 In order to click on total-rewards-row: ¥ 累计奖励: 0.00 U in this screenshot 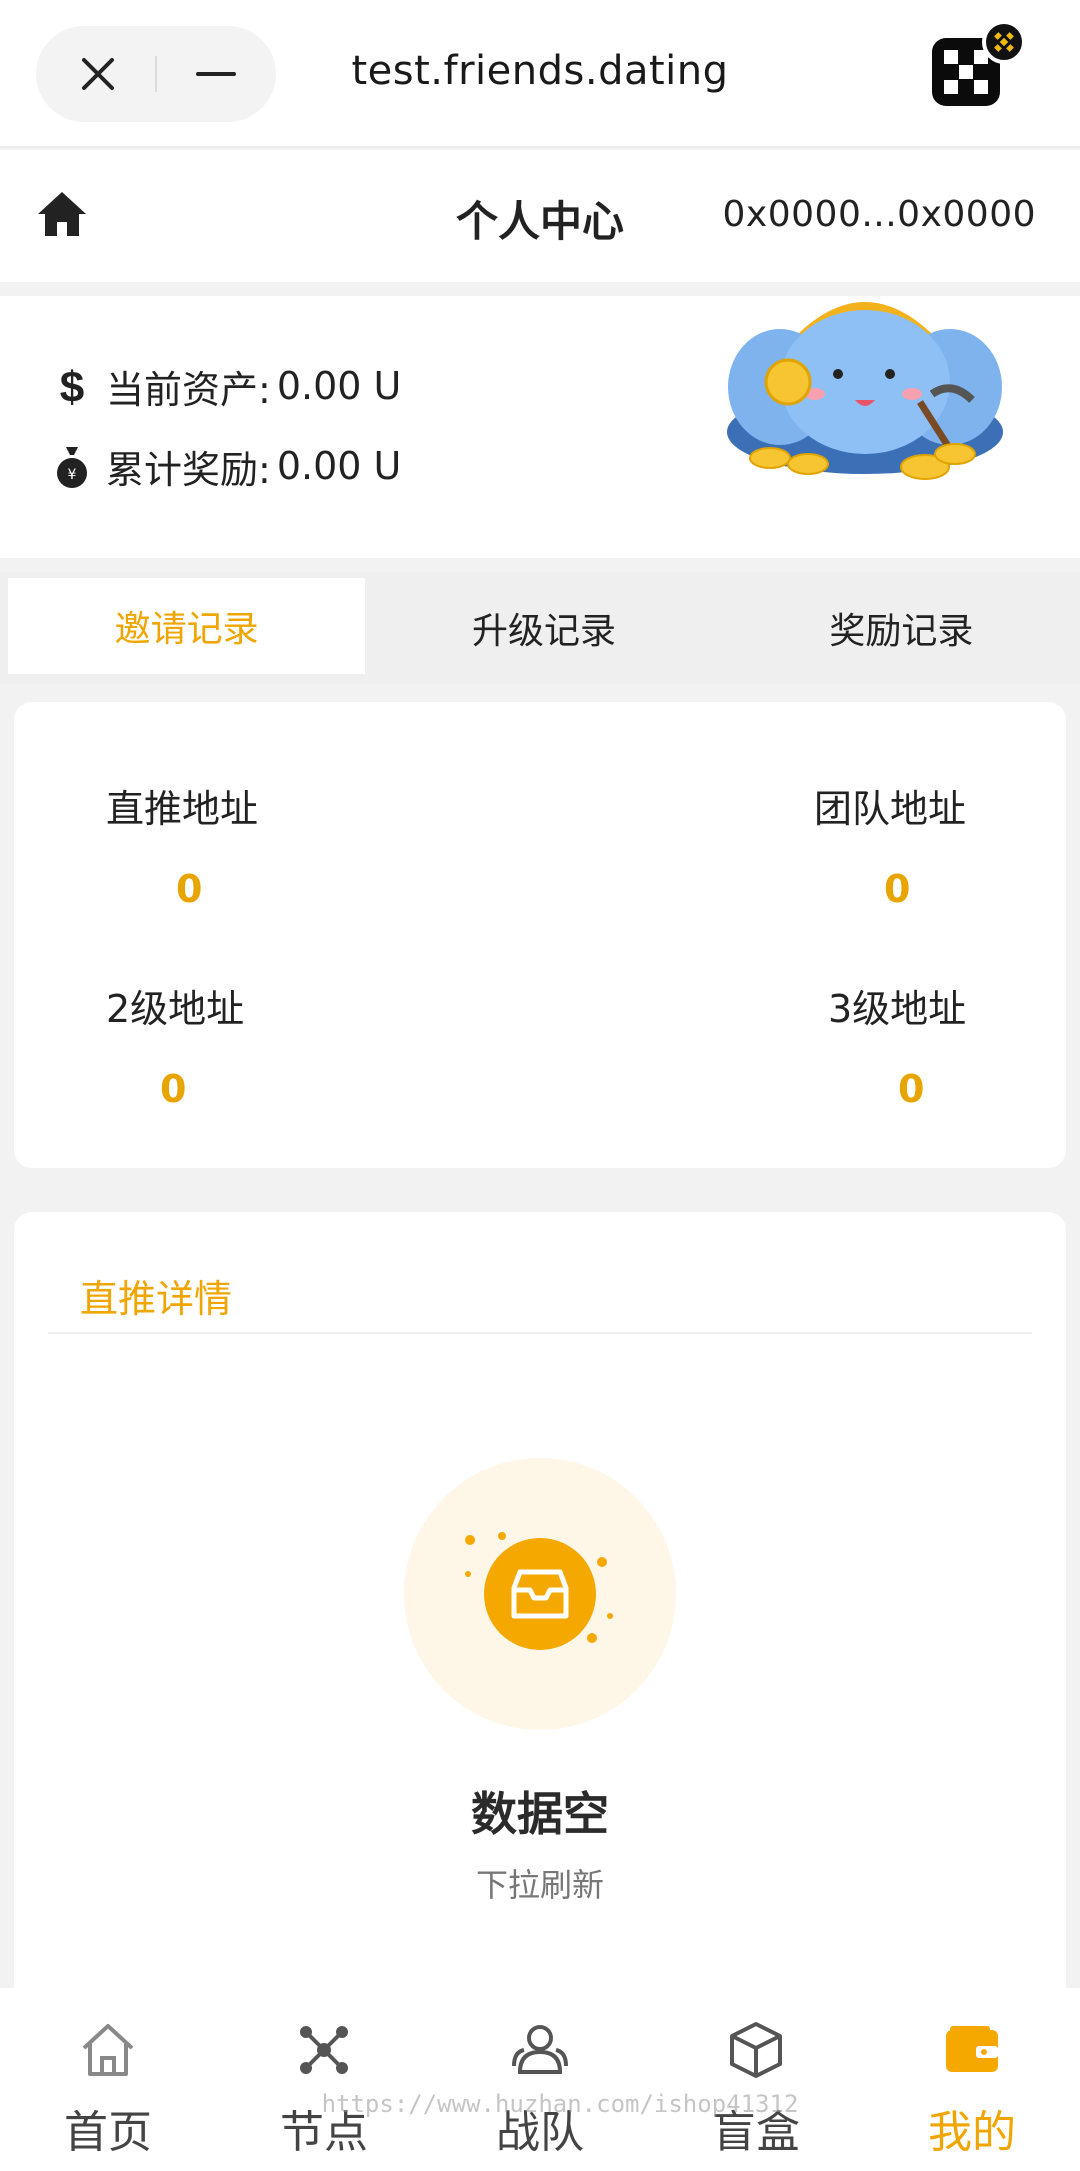, I will do `click(225, 466)`.